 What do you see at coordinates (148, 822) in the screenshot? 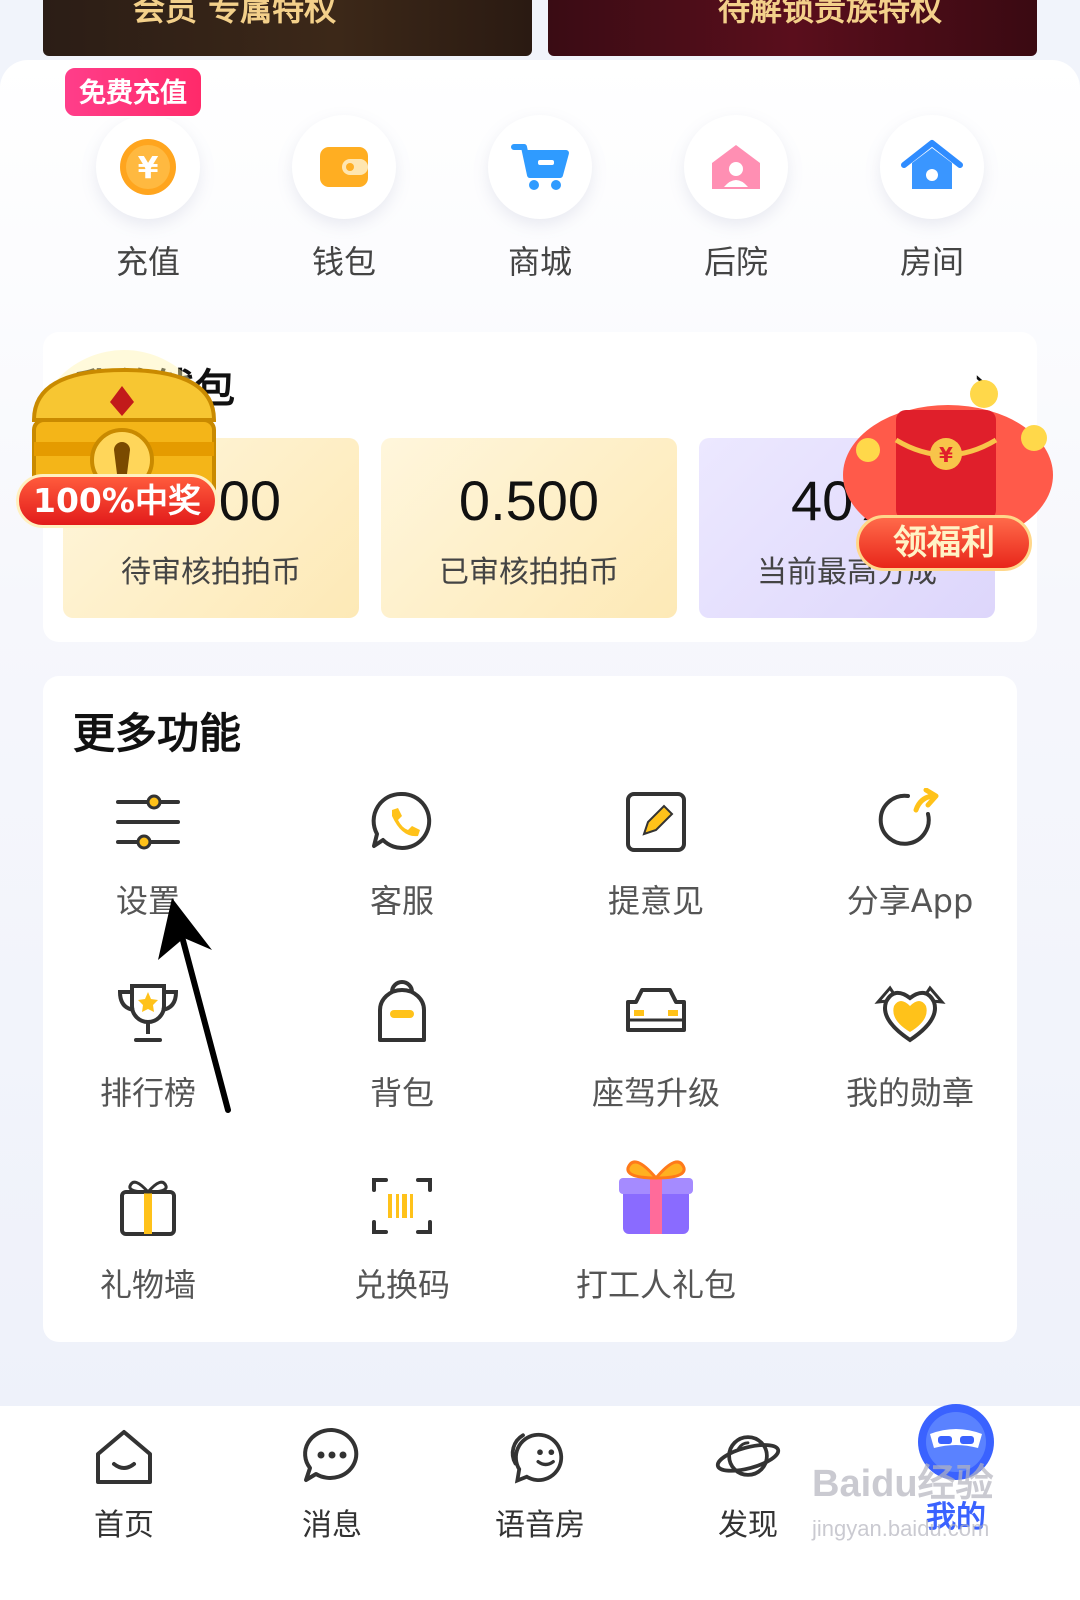
I see `settings-sliders-icon` at bounding box center [148, 822].